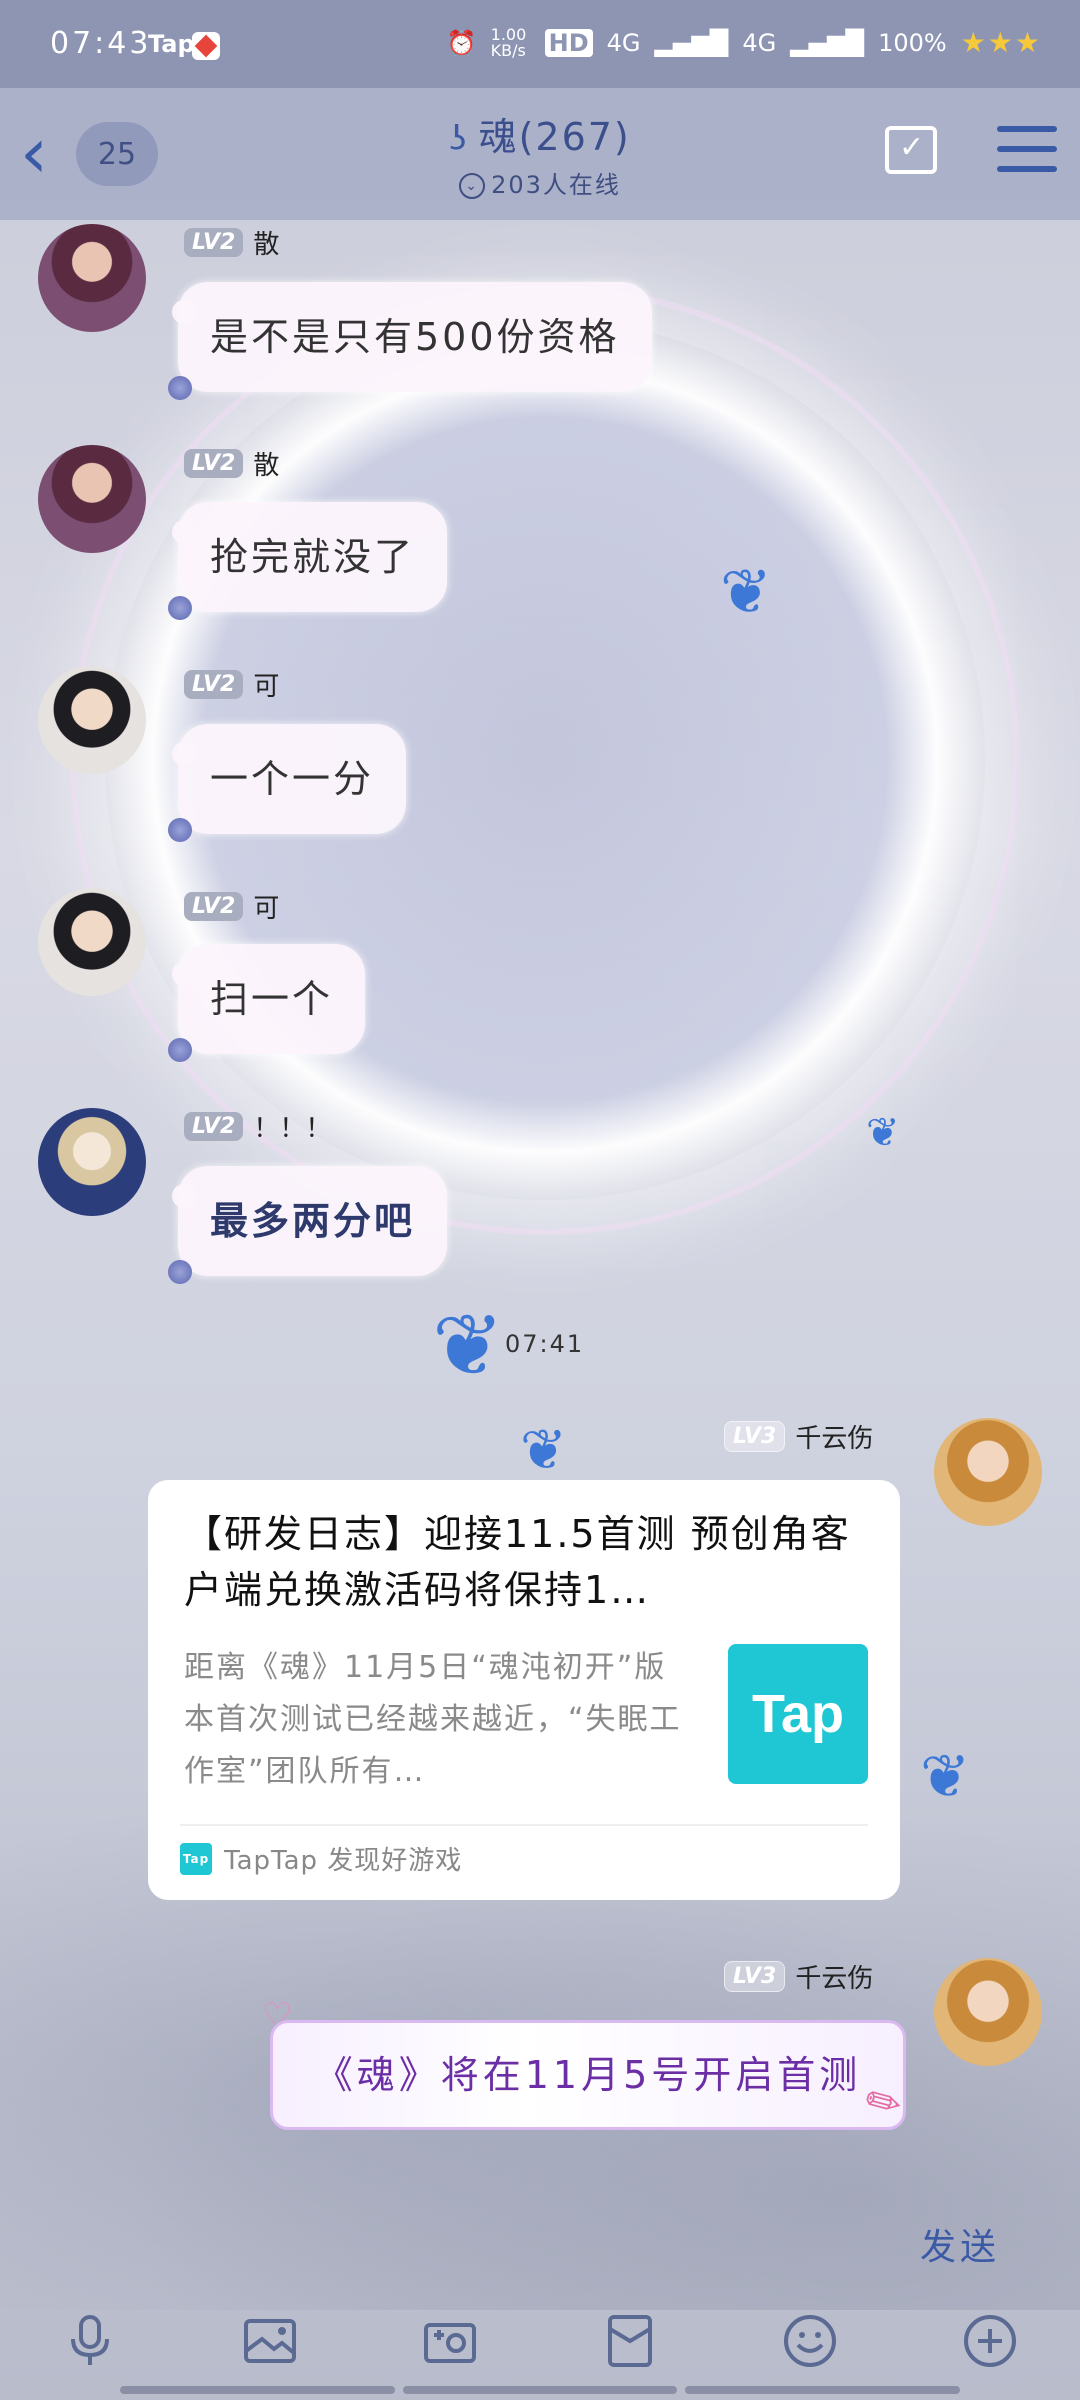  Describe the element at coordinates (1027, 153) in the screenshot. I see `menu-icon` at that location.